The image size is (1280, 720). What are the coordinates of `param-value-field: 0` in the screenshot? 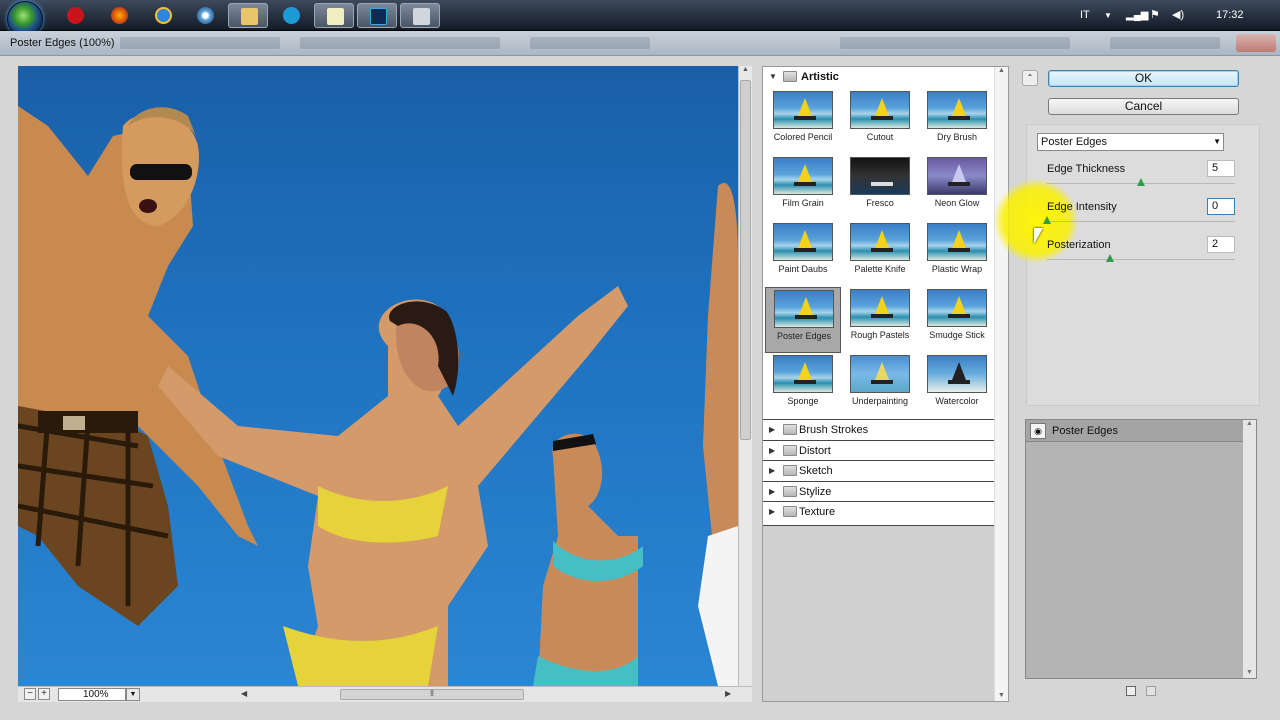 It's located at (1221, 206).